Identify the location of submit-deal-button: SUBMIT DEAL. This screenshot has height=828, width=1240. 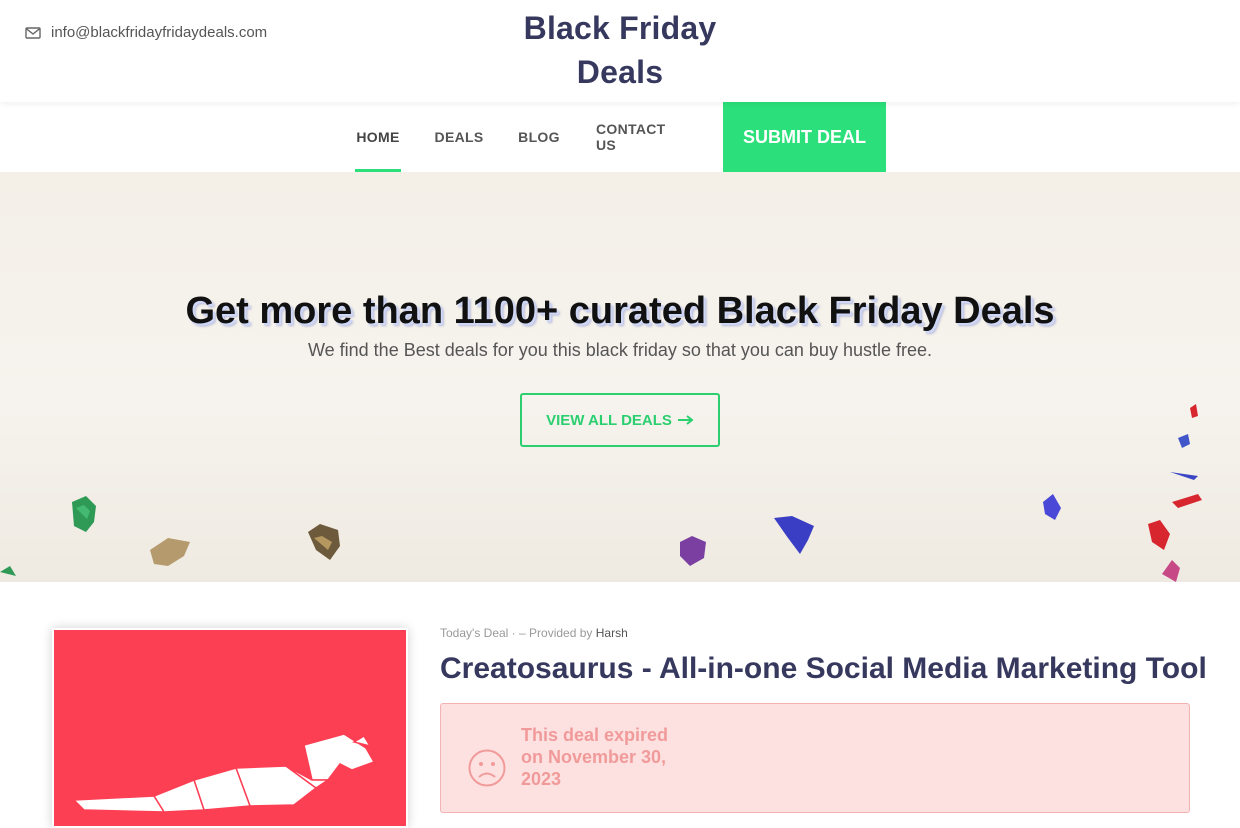
(804, 137).